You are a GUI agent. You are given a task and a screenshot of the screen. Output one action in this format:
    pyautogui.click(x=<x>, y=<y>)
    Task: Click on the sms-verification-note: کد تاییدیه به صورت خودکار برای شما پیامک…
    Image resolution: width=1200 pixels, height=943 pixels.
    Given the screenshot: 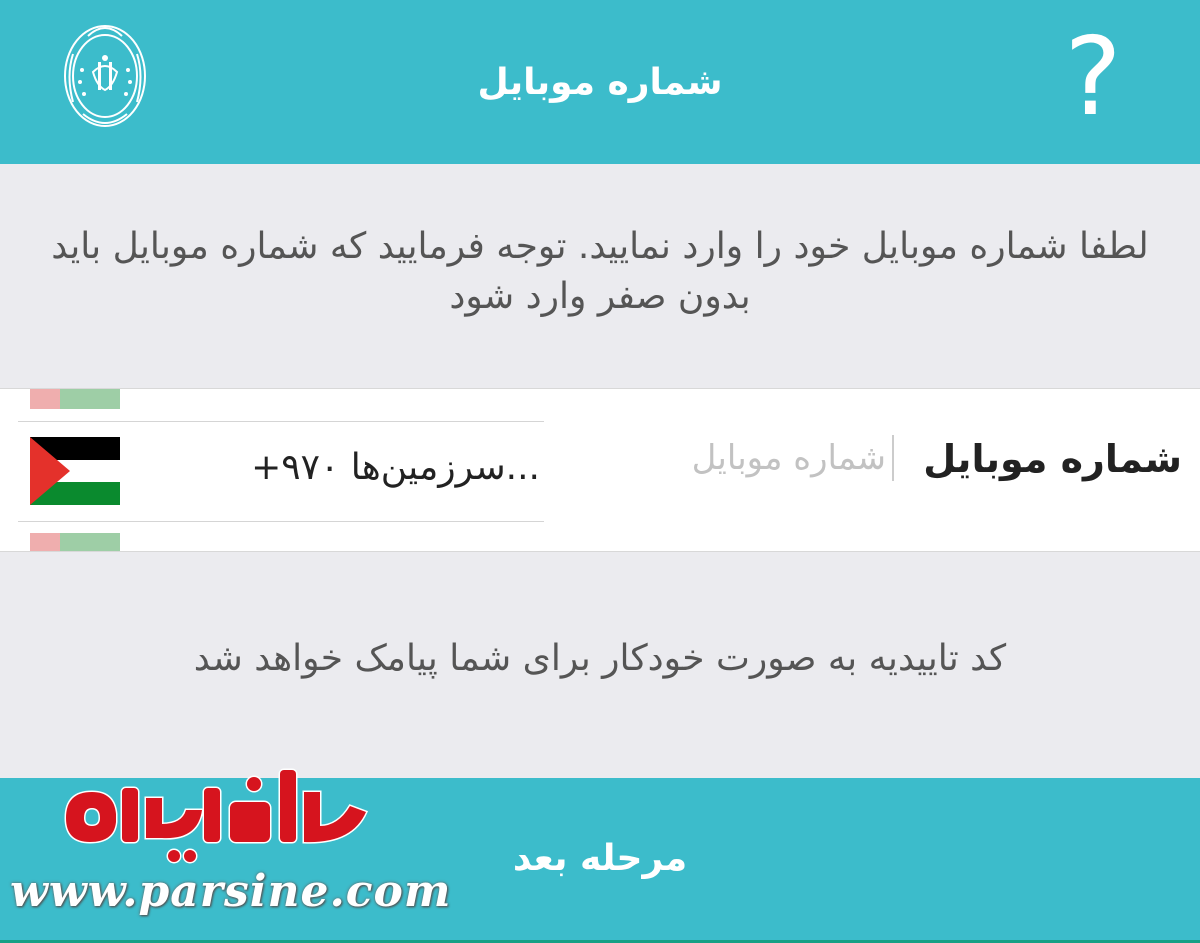 What is the action you would take?
    pyautogui.click(x=600, y=658)
    